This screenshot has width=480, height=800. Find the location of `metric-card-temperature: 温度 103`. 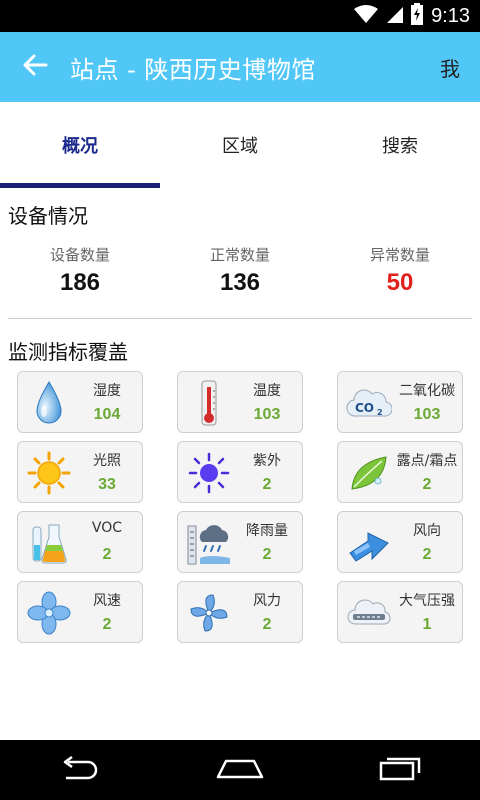

metric-card-temperature: 温度 103 is located at coordinates (240, 402).